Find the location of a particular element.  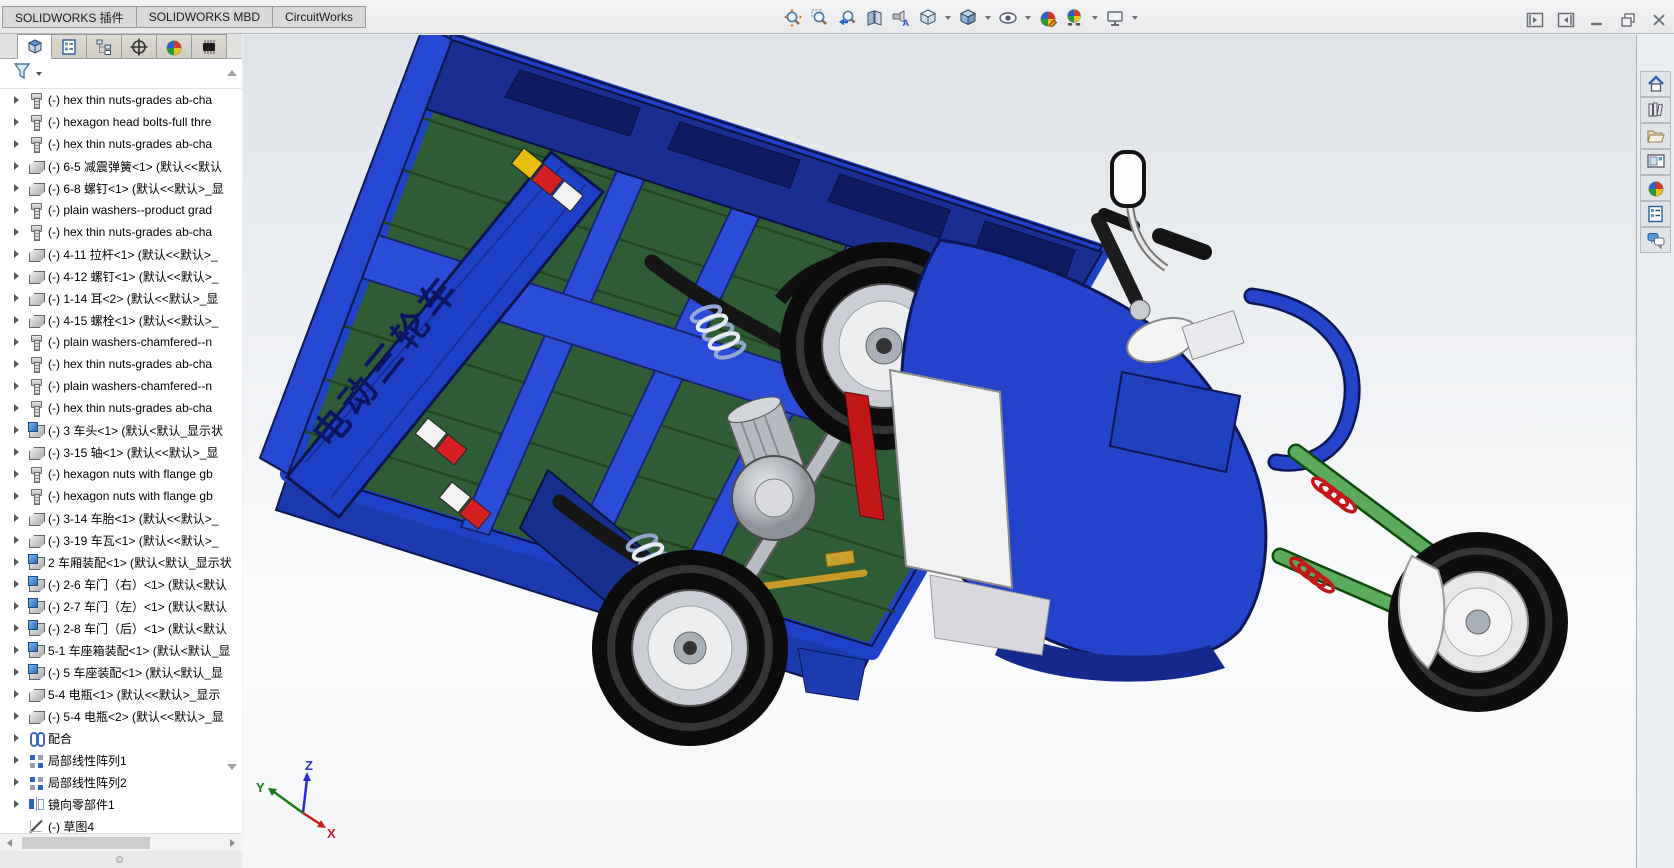

edit-appearance-icon is located at coordinates (1047, 17).